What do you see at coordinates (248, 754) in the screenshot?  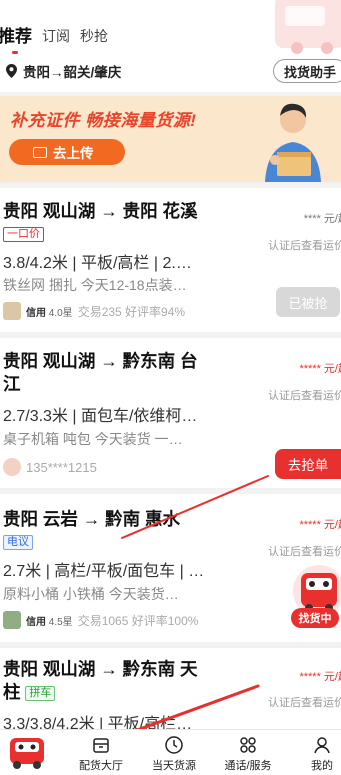 I see `nav-call-service: 通话/服务` at bounding box center [248, 754].